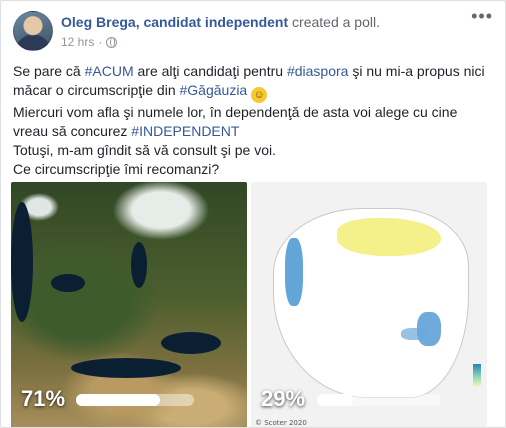  I want to click on post-text-line-6: Ce circumscripţie îmi recomanzi?, so click(116, 169).